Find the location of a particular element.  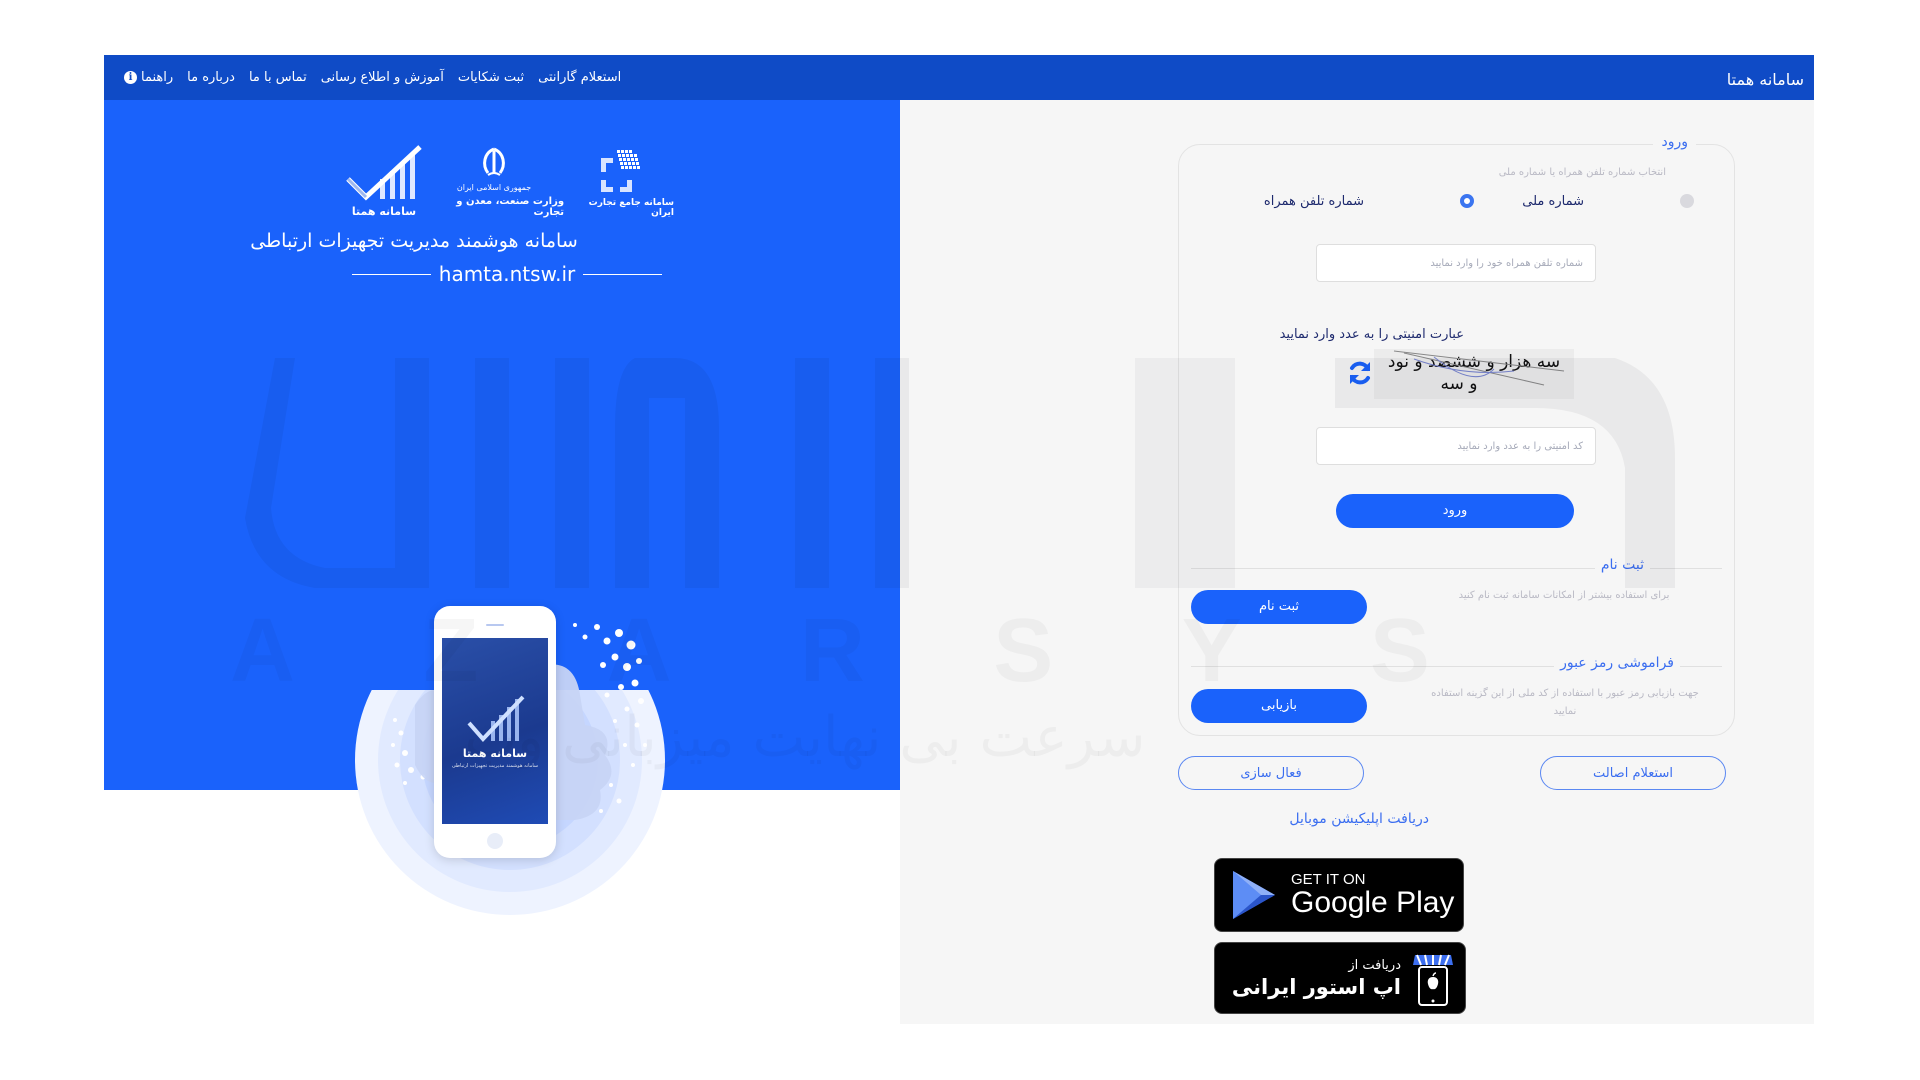

iranapps-big: اپ استور ایرانی is located at coordinates (1316, 986).